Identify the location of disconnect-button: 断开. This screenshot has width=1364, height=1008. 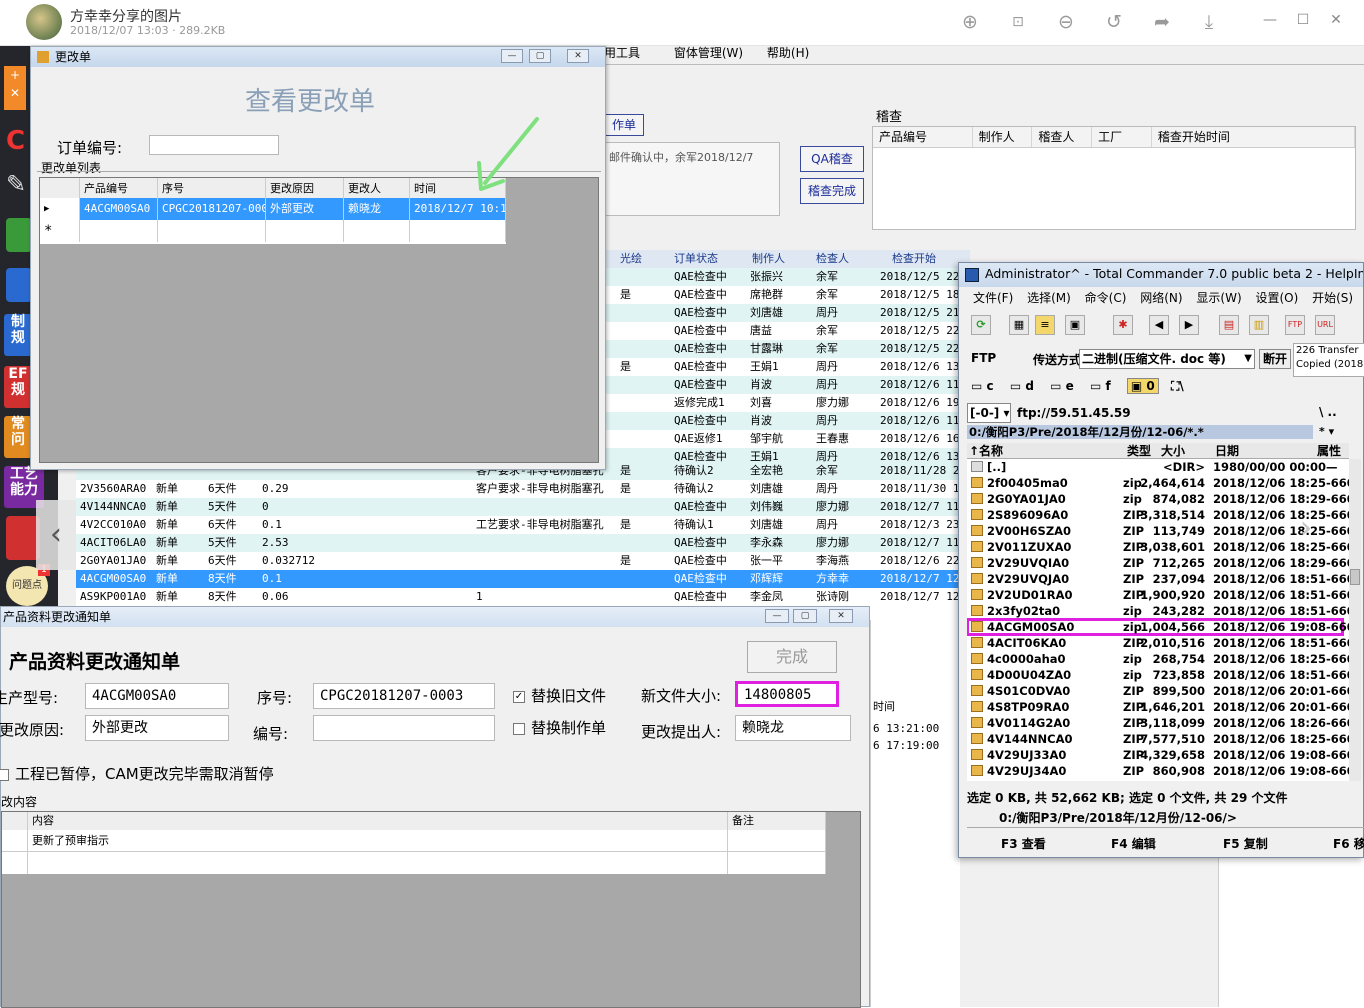
(1275, 359).